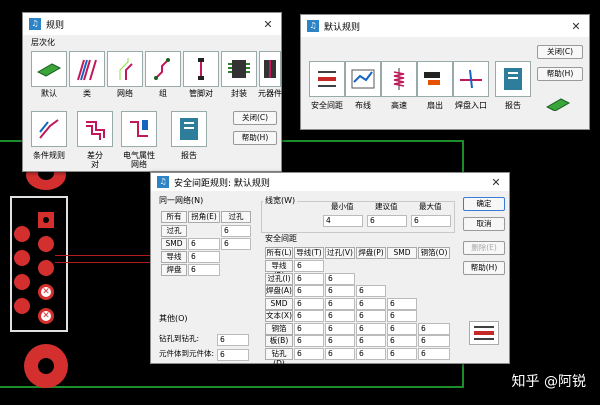 The image size is (600, 405). I want to click on tool-routing, so click(363, 79).